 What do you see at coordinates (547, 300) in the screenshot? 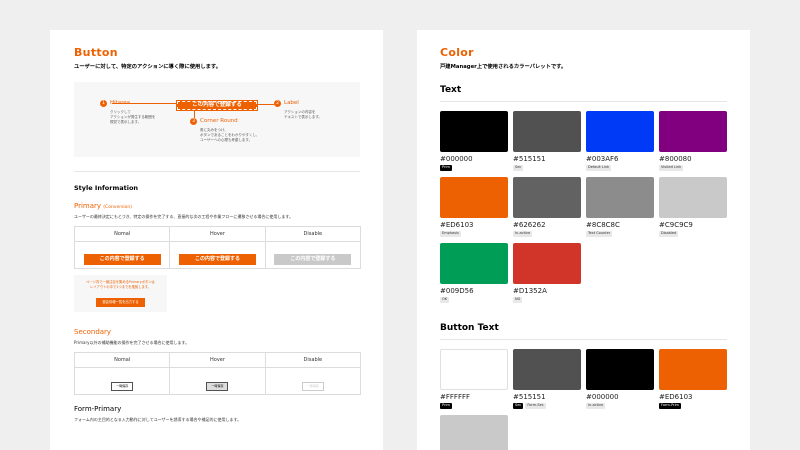
I see `usage-tags: NG` at bounding box center [547, 300].